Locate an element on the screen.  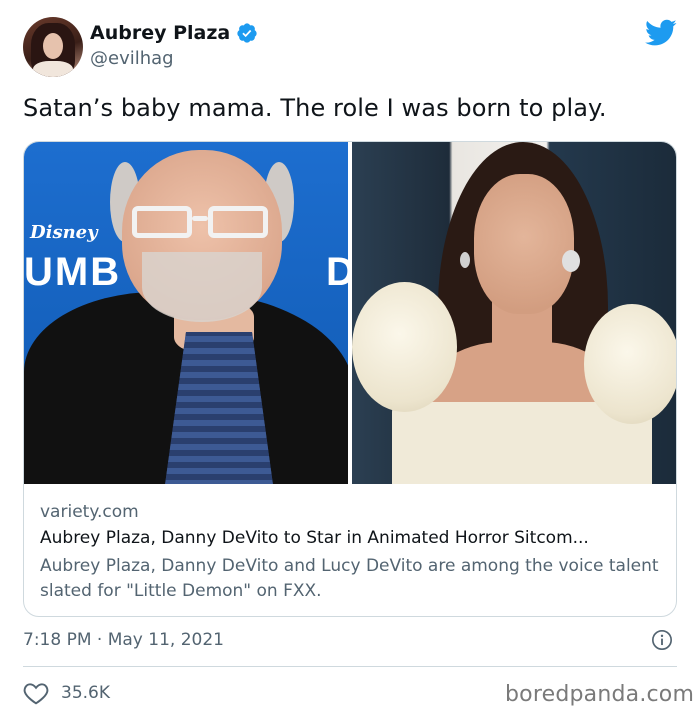
like-count: 35.6K is located at coordinates (85, 693).